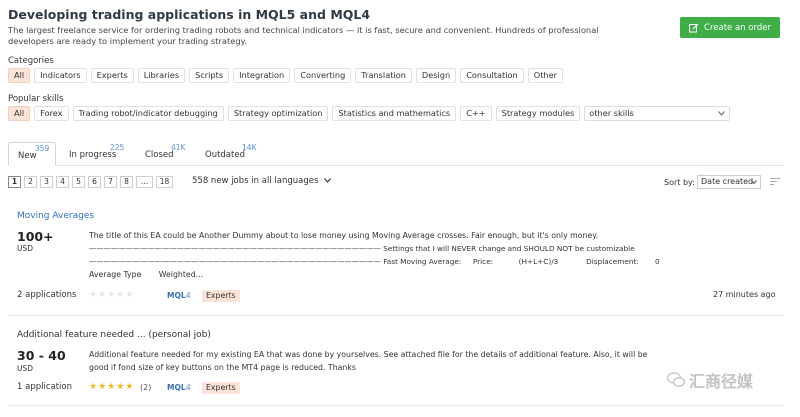 This screenshot has height=417, width=800. What do you see at coordinates (117, 147) in the screenshot?
I see `tab-in-progress-count: 225` at bounding box center [117, 147].